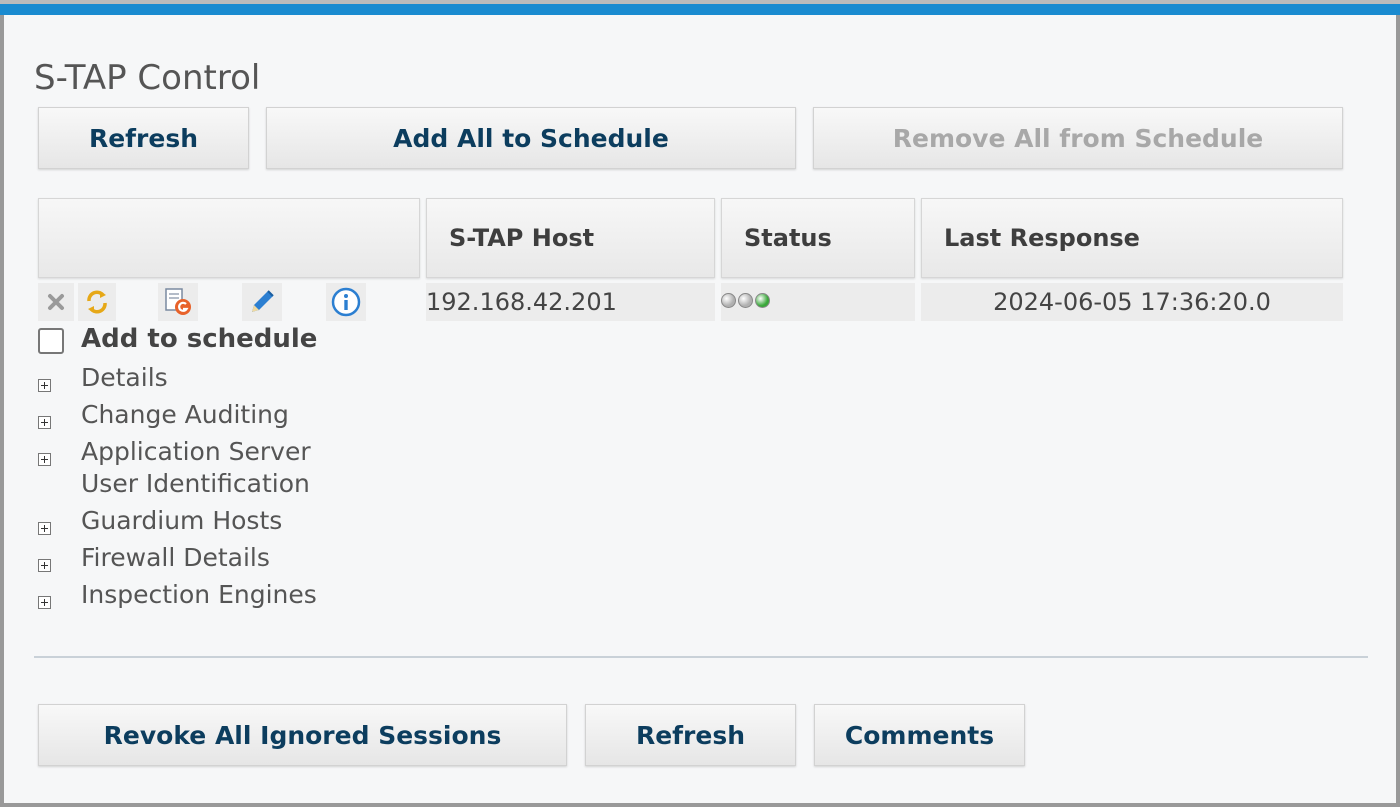 This screenshot has height=807, width=1400. Describe the element at coordinates (701, 657) in the screenshot. I see `divider` at that location.